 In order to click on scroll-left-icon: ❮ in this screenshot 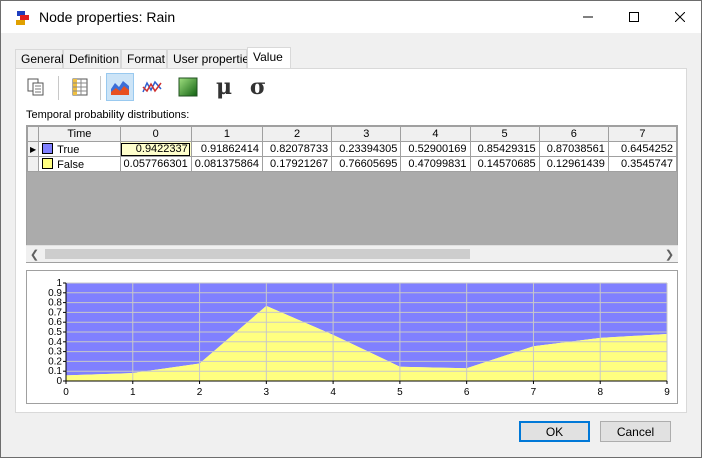, I will do `click(34, 254)`.